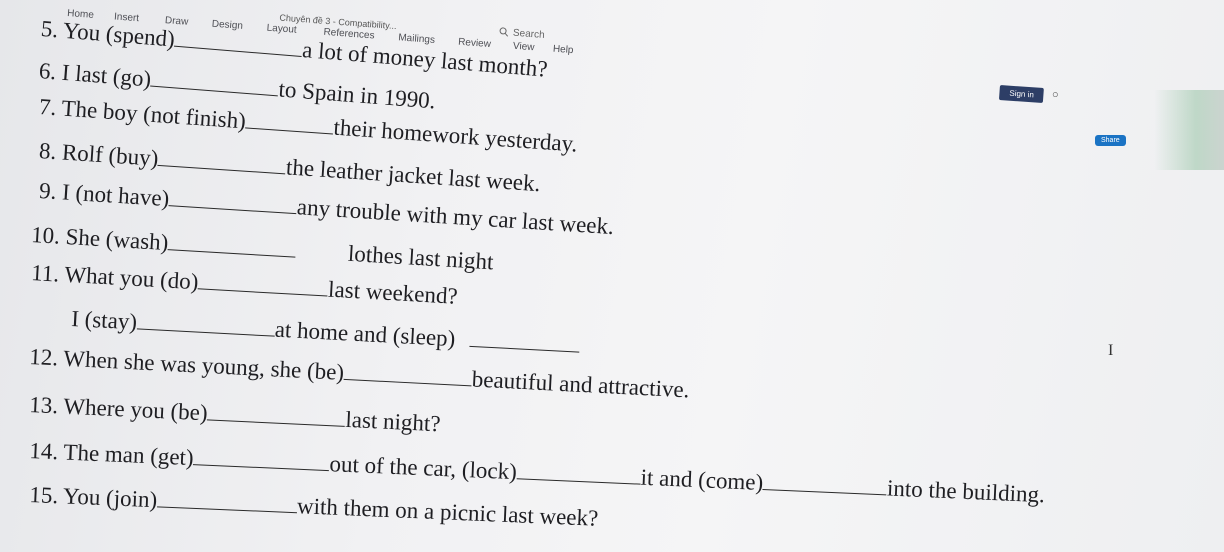  I want to click on tab-mailings: Mailings, so click(416, 39).